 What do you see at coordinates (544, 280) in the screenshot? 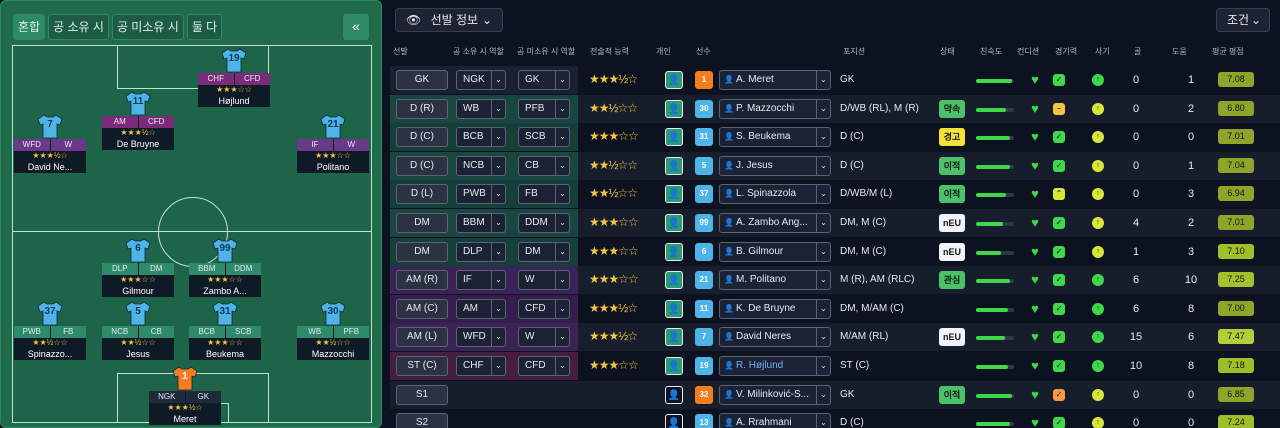
I see `out-of-possession-role-select: W ⌄` at bounding box center [544, 280].